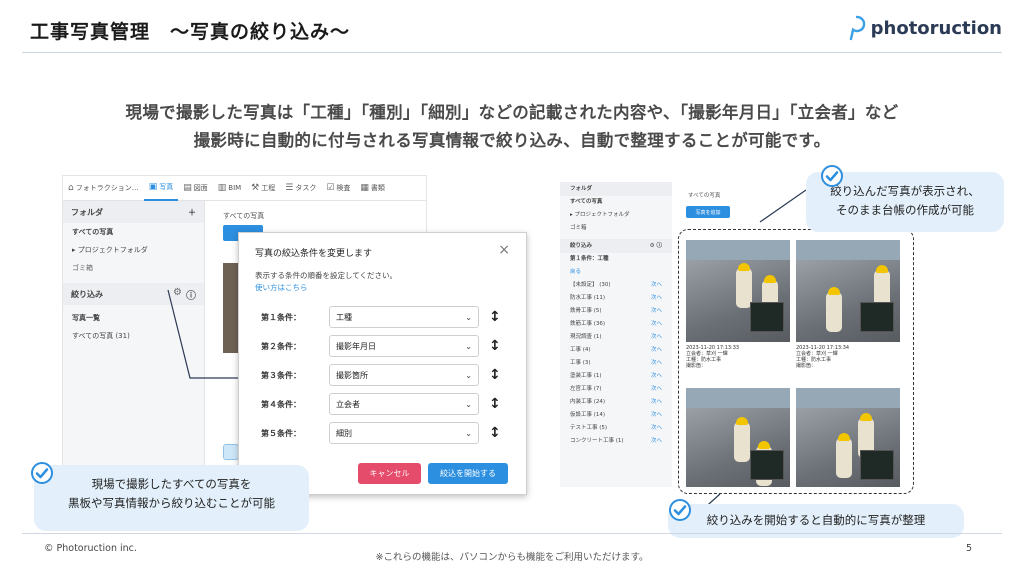 This screenshot has width=1024, height=576. Describe the element at coordinates (905, 210) in the screenshot. I see `callout-top-right-line2: そのまま台帳の作成が可能` at that location.